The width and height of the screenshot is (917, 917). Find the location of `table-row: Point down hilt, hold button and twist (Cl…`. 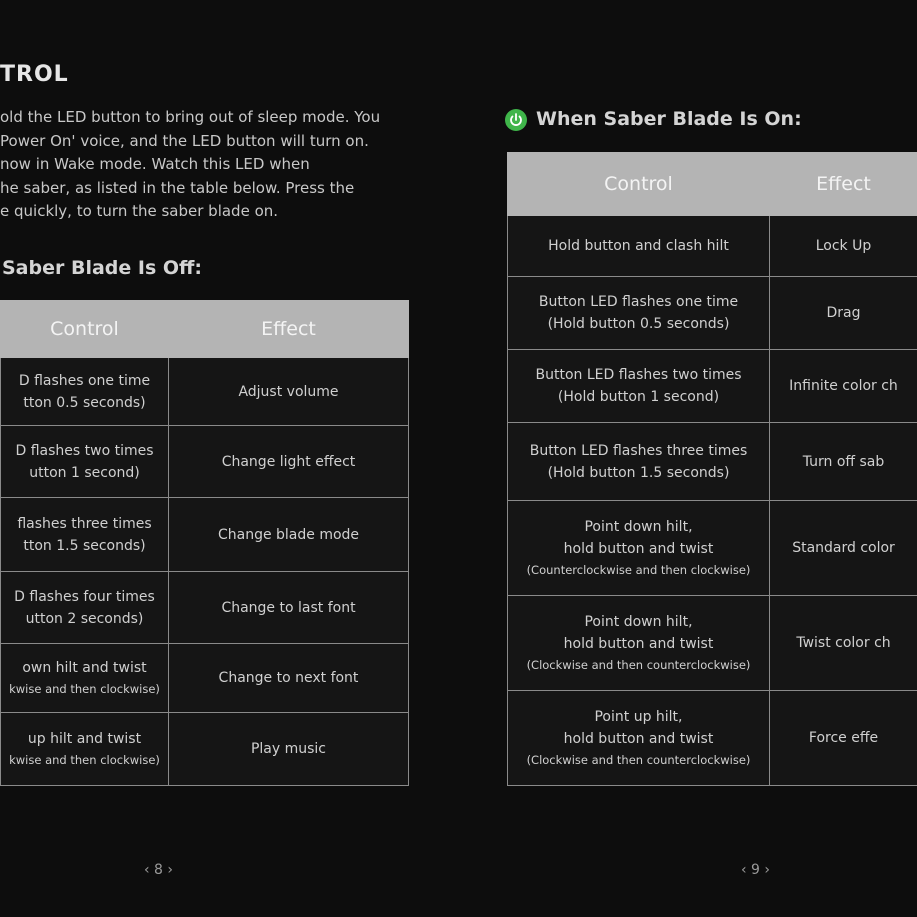

table-row: Point down hilt, hold button and twist (Cl… is located at coordinates (712, 643).